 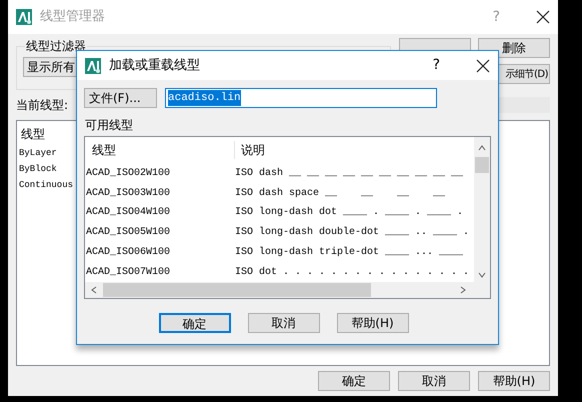 What do you see at coordinates (38, 171) in the screenshot?
I see `list-row: ByBlock` at bounding box center [38, 171].